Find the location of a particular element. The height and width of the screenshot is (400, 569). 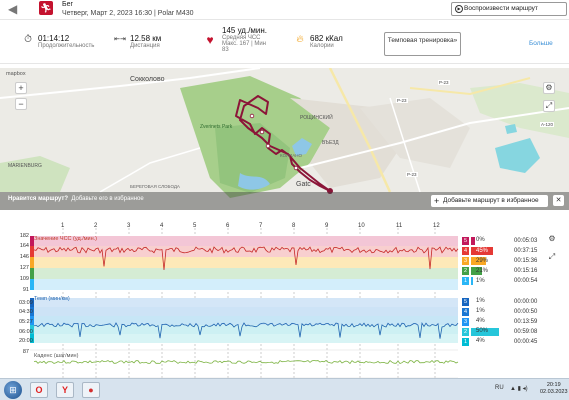

hr-zone-3-pct: 29% is located at coordinates (482, 261).